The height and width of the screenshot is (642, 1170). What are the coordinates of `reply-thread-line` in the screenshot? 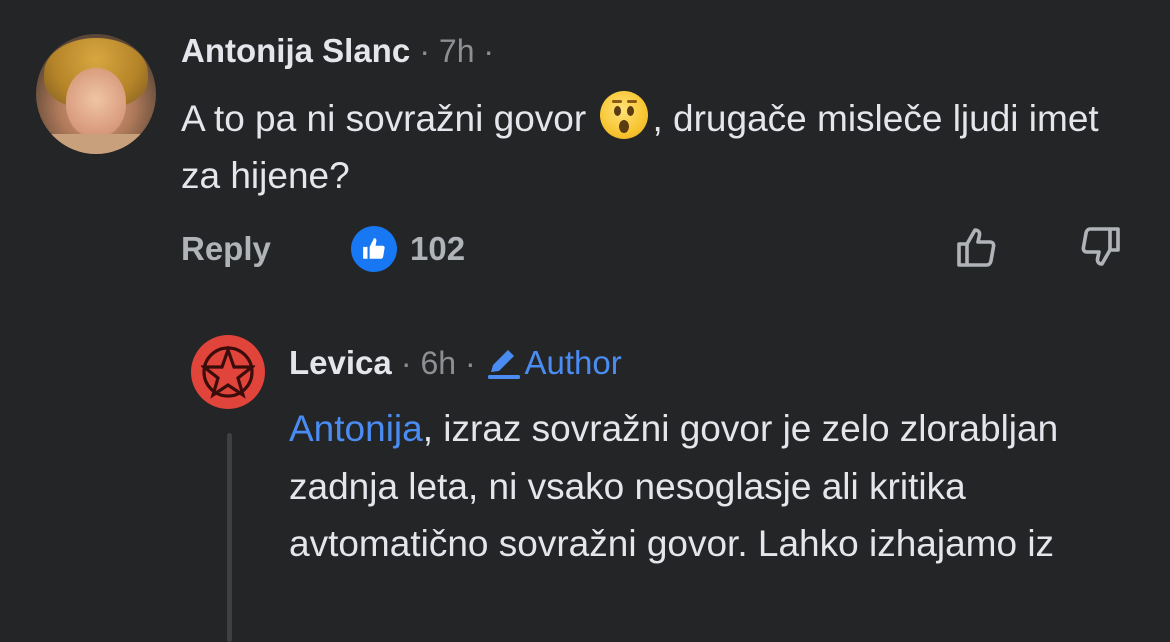 It's located at (229, 537).